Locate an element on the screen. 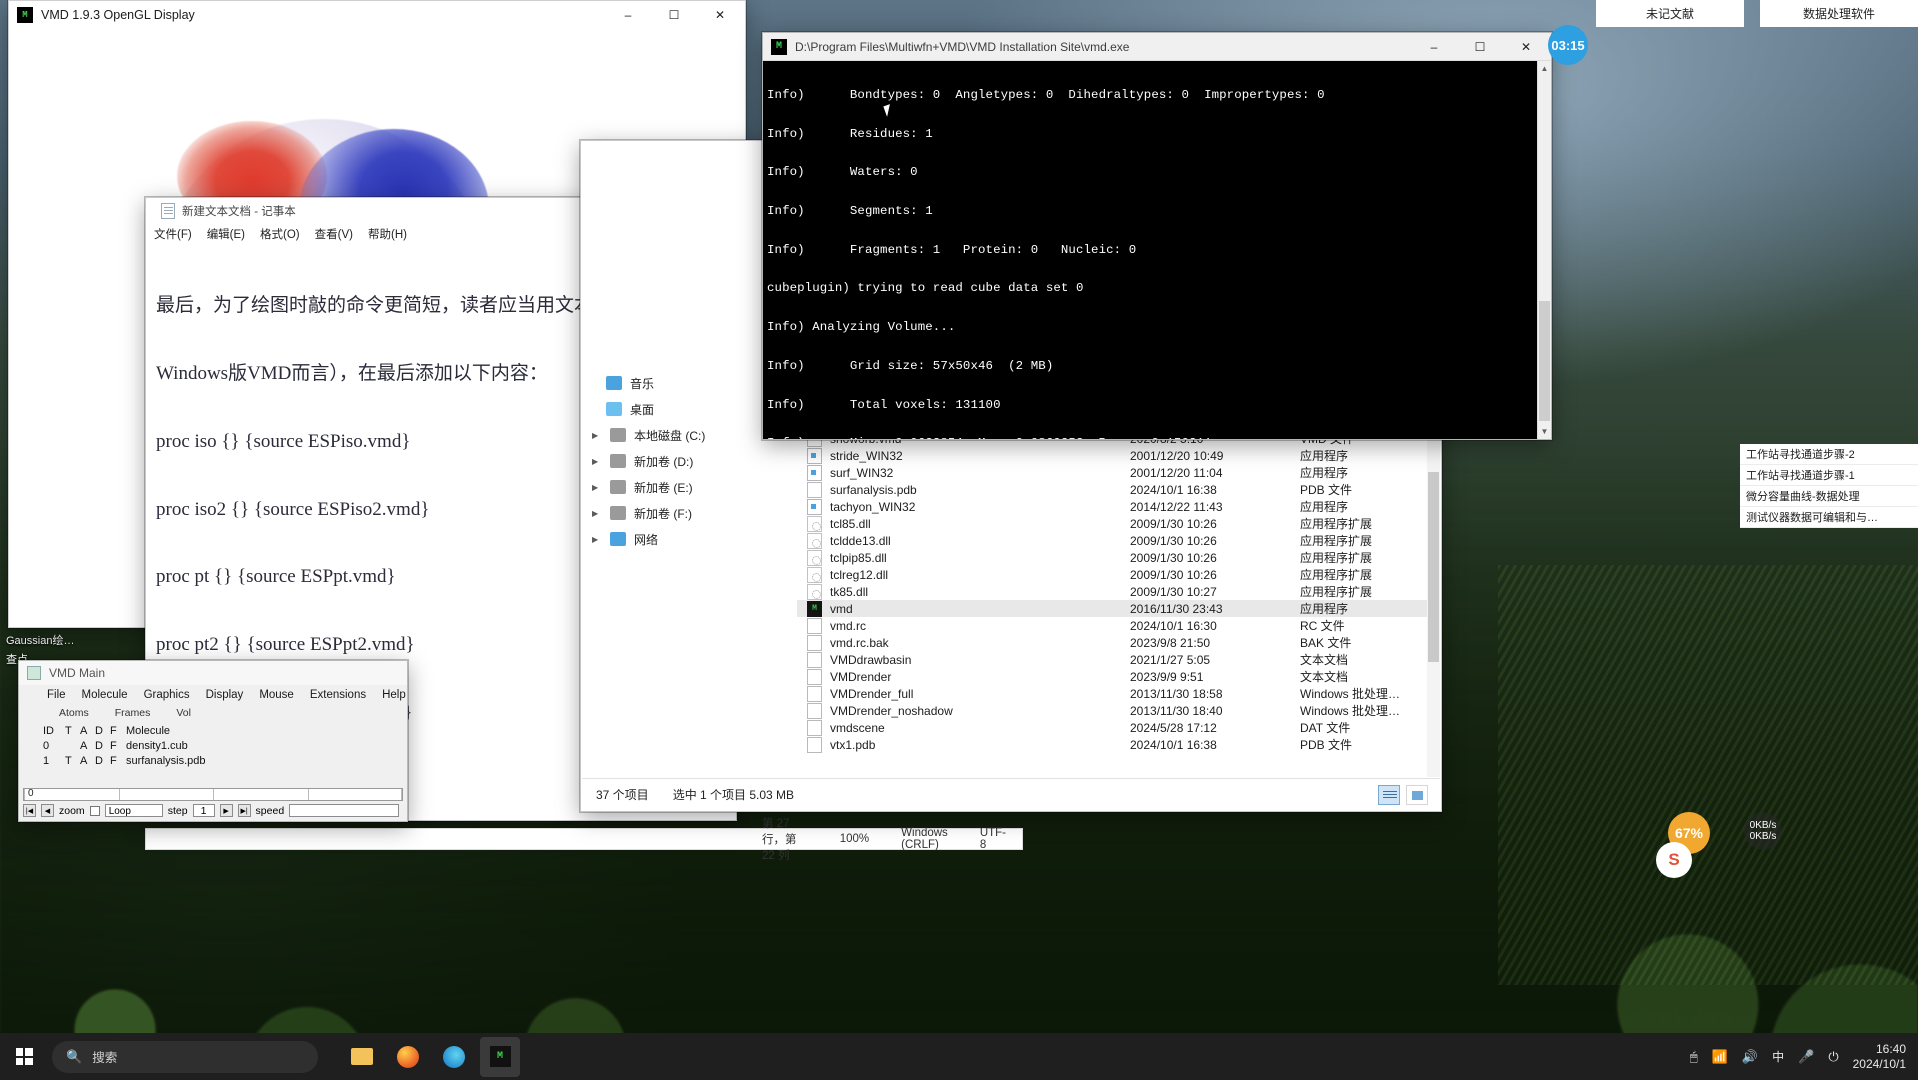 The width and height of the screenshot is (1918, 1080). explorer-scrollbar-thumb is located at coordinates (1433, 567).